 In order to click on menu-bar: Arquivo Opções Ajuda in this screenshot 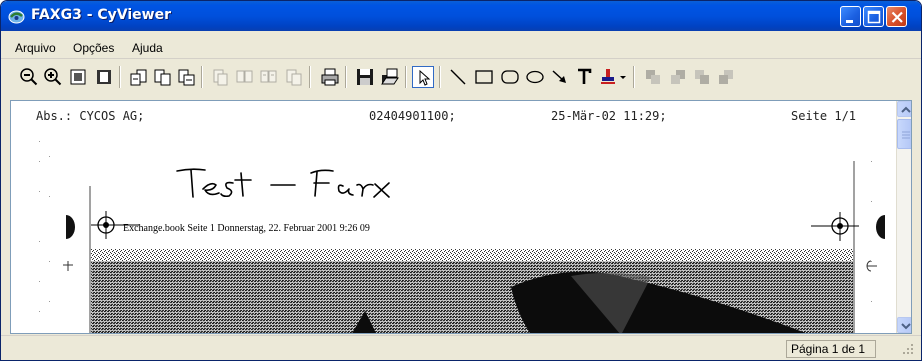, I will do `click(461, 45)`.